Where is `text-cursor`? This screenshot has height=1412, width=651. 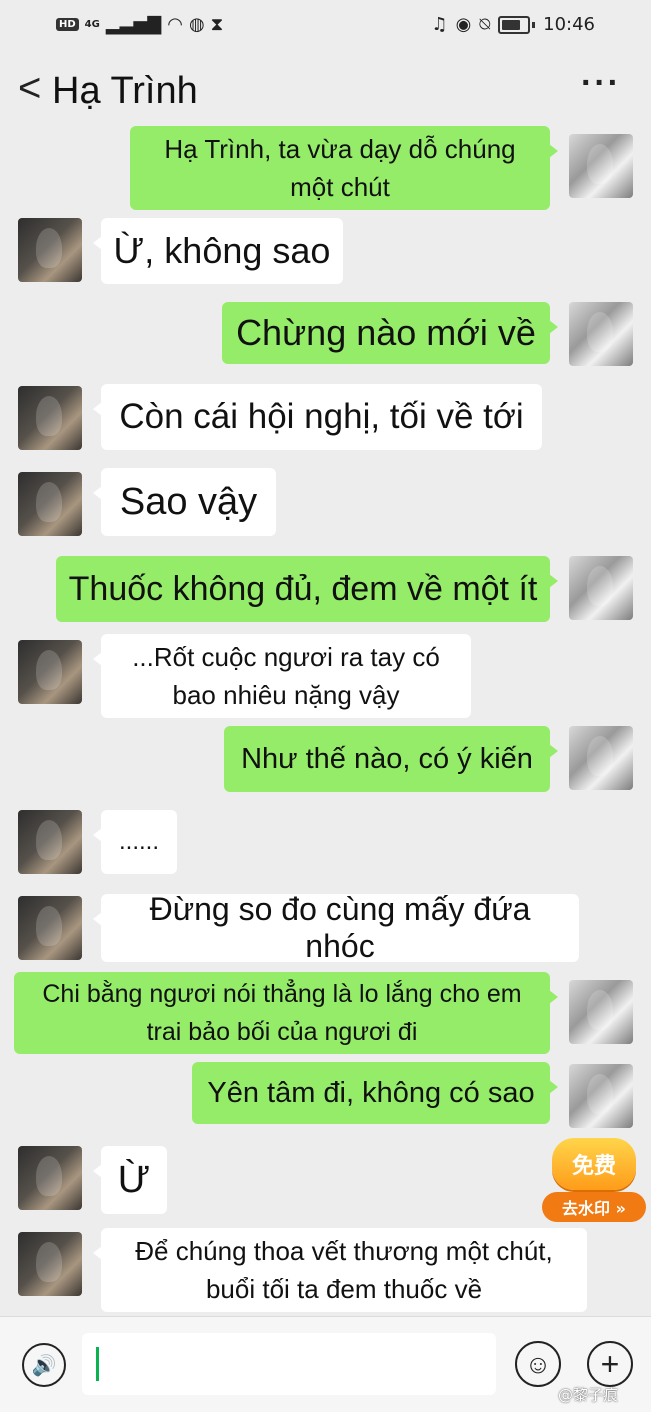
text-cursor is located at coordinates (97, 1364).